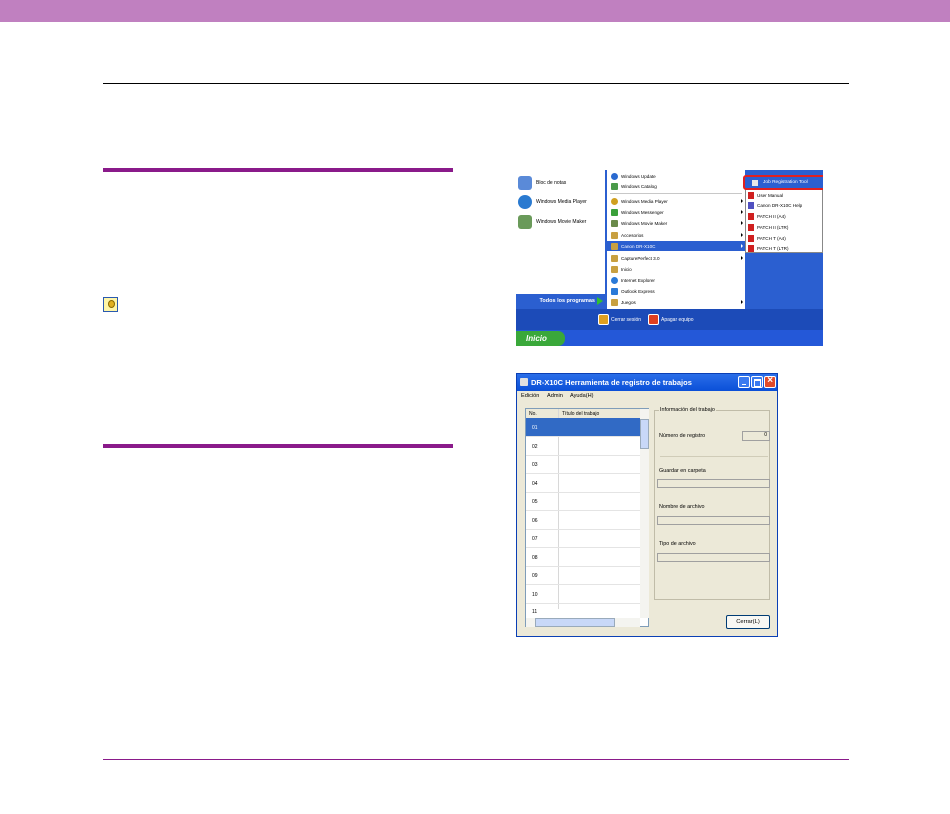 This screenshot has width=950, height=814. Describe the element at coordinates (751, 205) in the screenshot. I see `help-book-icon` at that location.